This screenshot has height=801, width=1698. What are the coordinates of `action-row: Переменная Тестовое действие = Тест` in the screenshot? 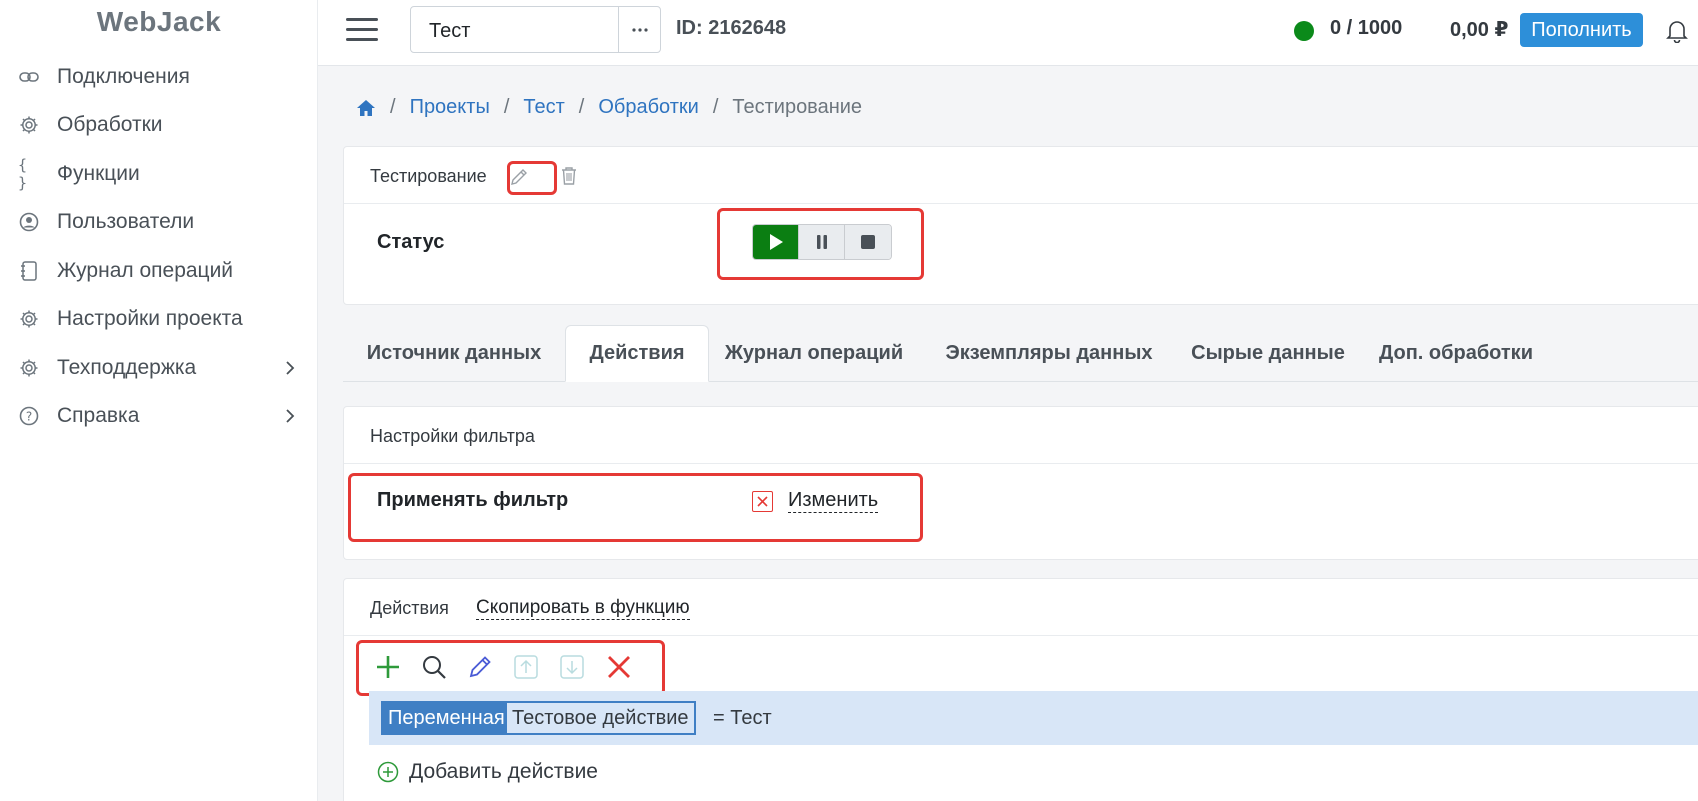 It's located at (1033, 718).